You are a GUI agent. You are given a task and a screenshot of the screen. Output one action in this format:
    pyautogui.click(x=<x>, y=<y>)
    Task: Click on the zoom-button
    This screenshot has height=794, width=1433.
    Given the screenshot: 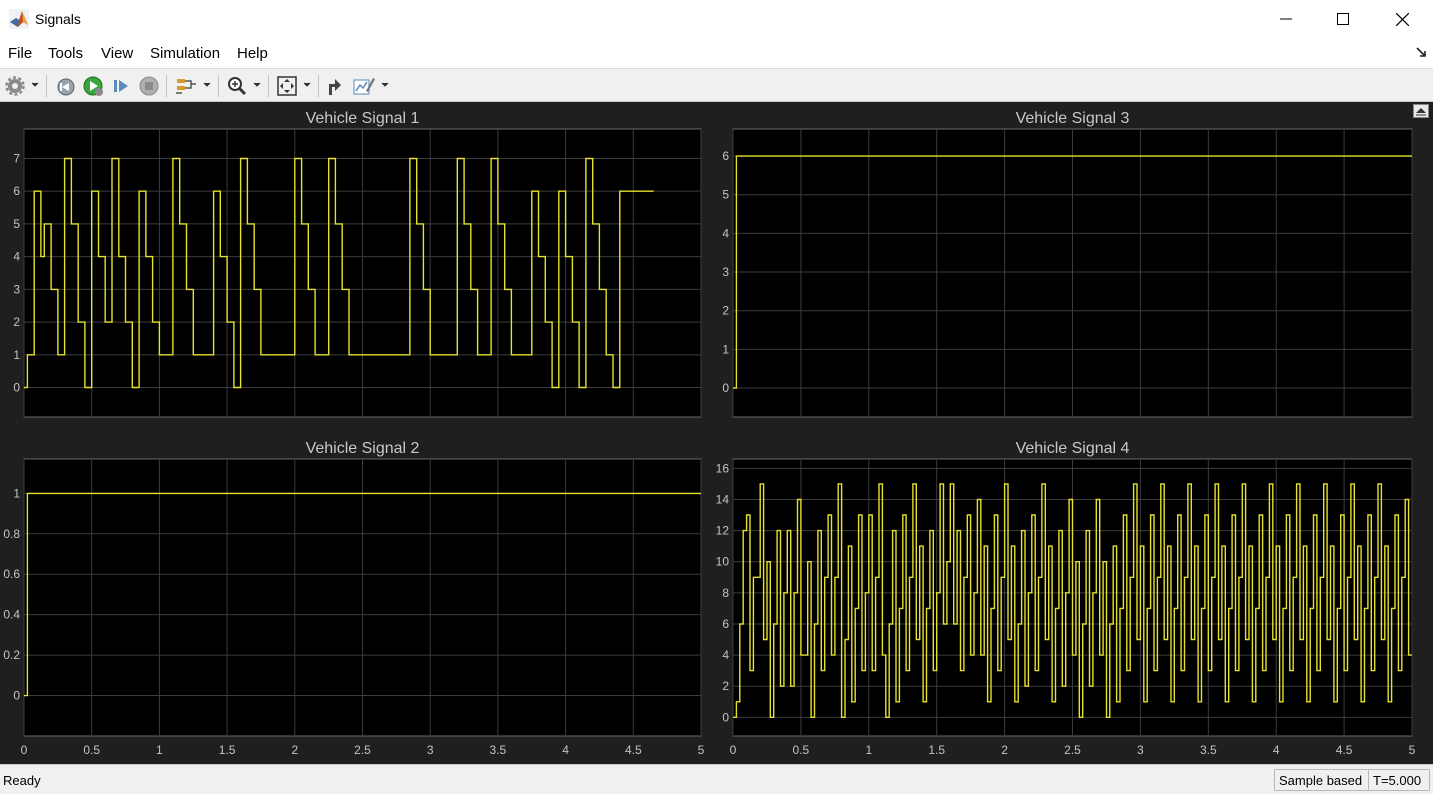 What is the action you would take?
    pyautogui.click(x=237, y=86)
    